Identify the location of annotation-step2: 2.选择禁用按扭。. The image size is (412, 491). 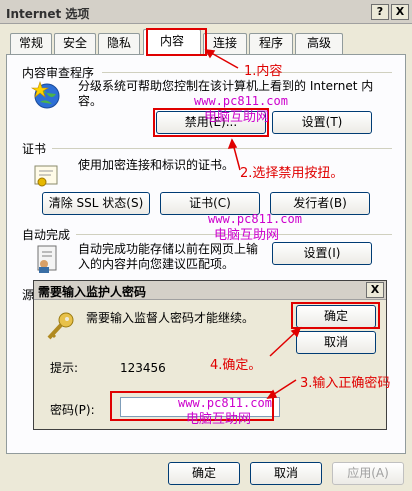
(292, 173).